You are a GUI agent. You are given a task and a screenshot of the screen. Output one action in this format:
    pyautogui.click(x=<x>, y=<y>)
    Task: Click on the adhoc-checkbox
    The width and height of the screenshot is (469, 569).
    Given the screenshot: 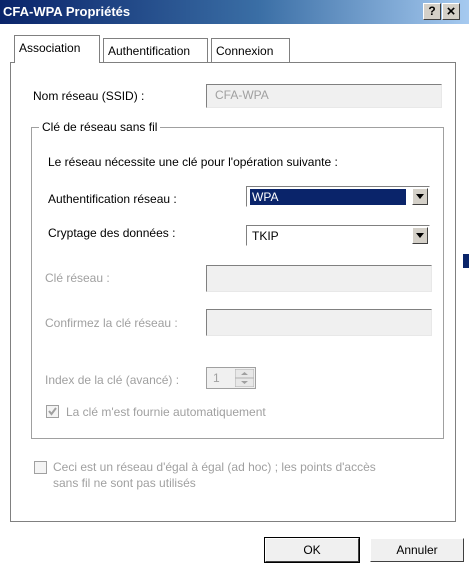 What is the action you would take?
    pyautogui.click(x=40, y=467)
    